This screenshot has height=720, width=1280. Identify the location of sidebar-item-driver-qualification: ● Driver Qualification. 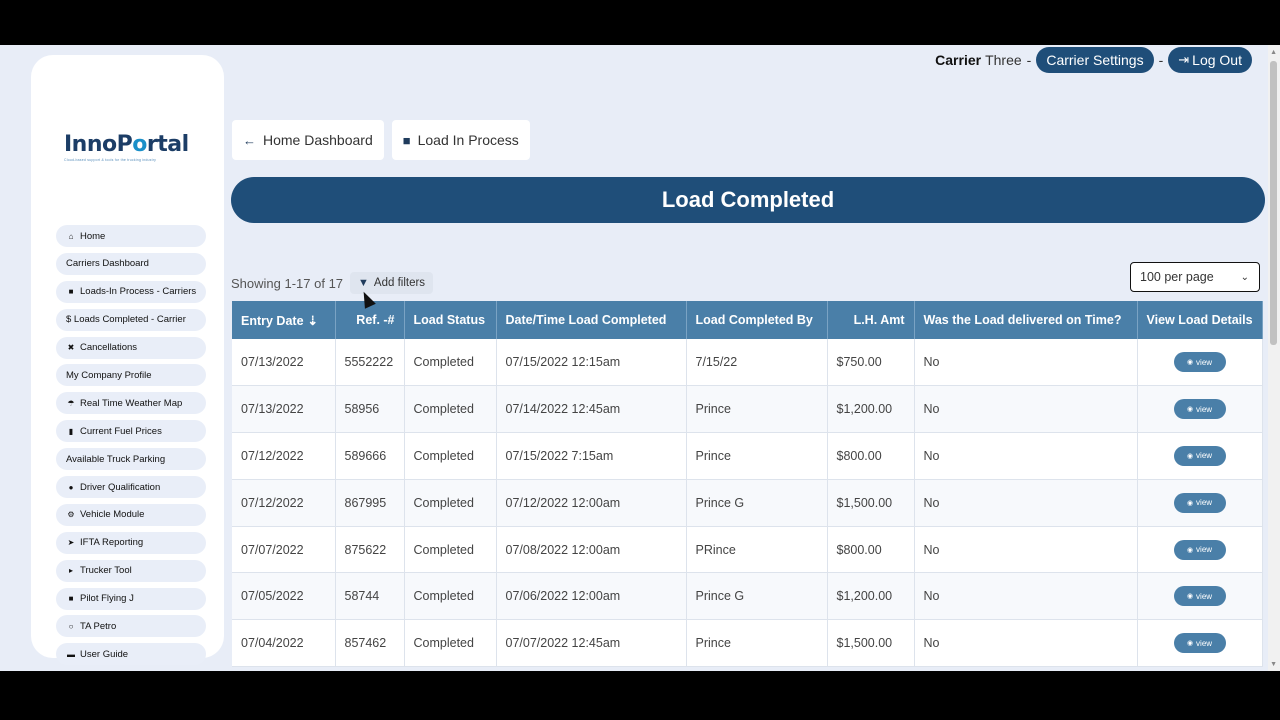
(131, 487).